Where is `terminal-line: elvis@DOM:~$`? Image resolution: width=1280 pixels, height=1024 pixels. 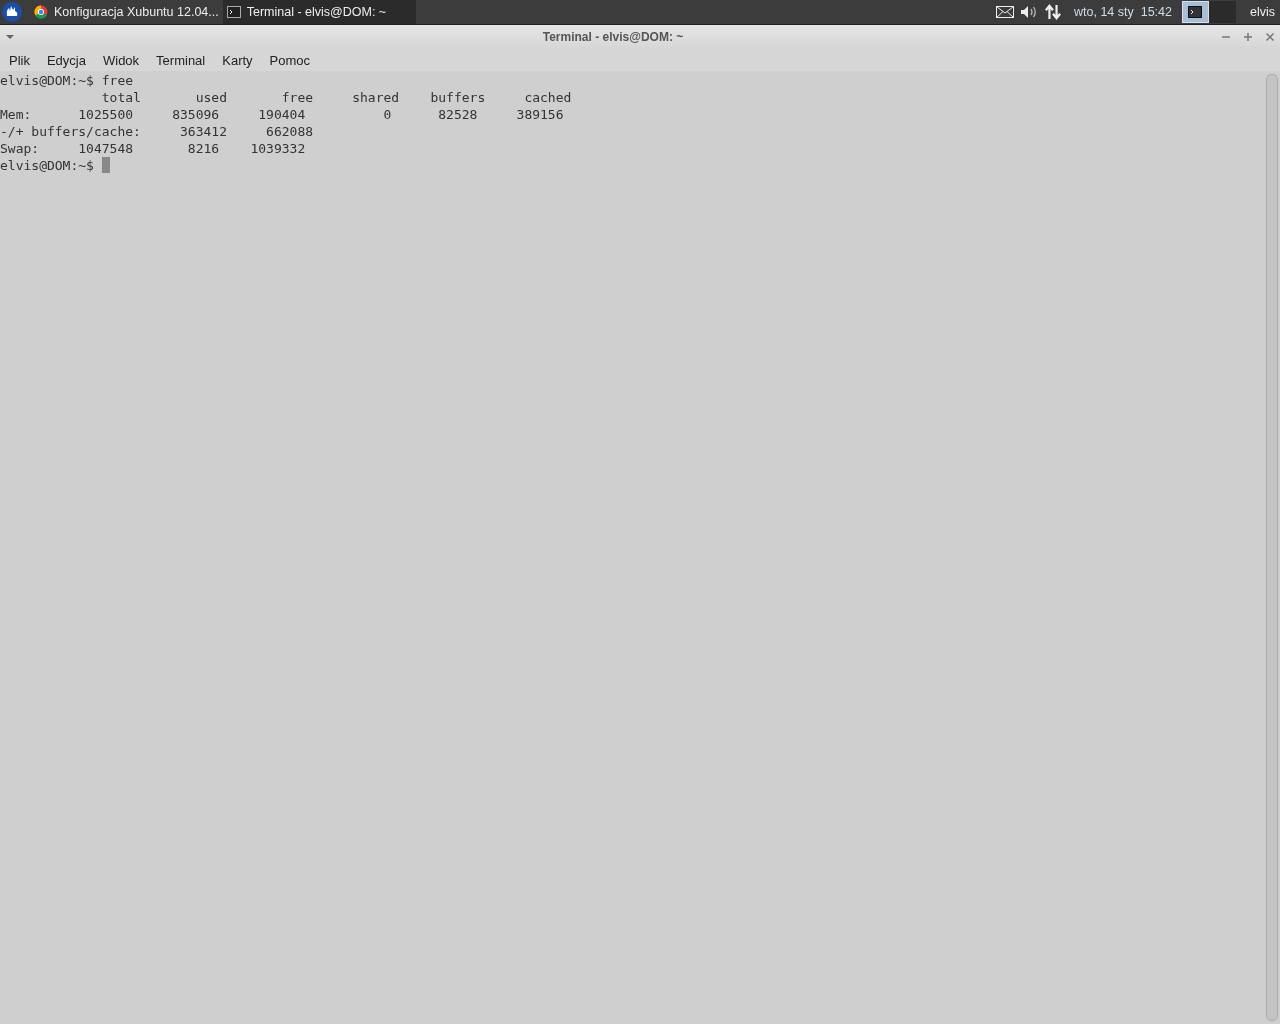
terminal-line: elvis@DOM:~$ is located at coordinates (47, 165).